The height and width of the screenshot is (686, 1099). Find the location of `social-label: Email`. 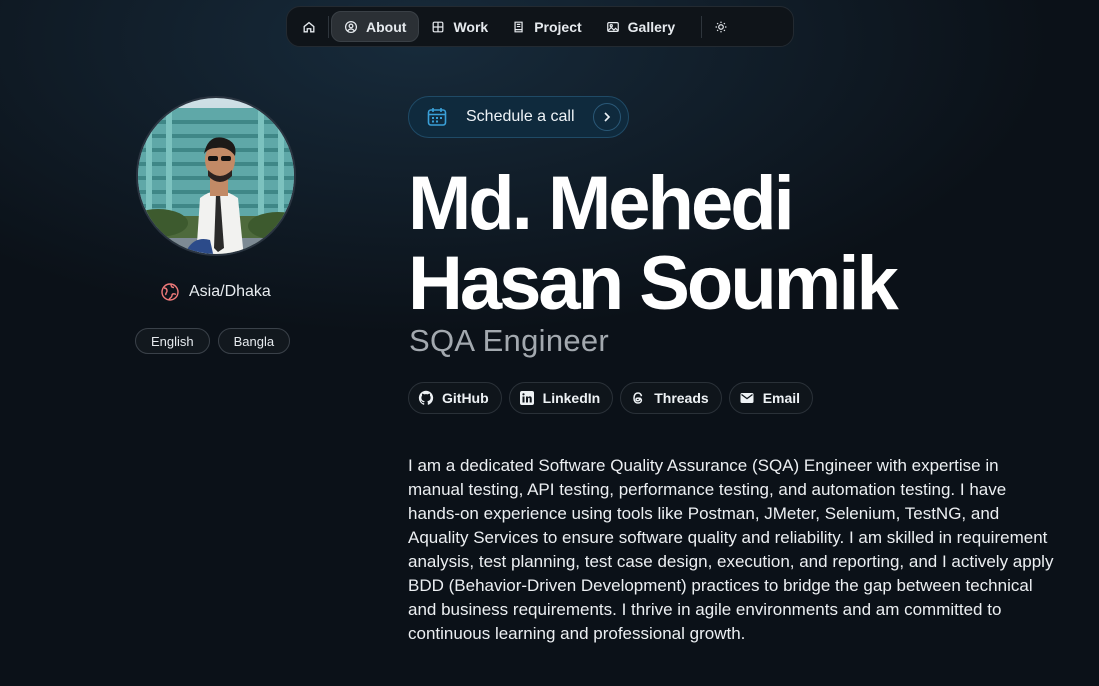

social-label: Email is located at coordinates (781, 398).